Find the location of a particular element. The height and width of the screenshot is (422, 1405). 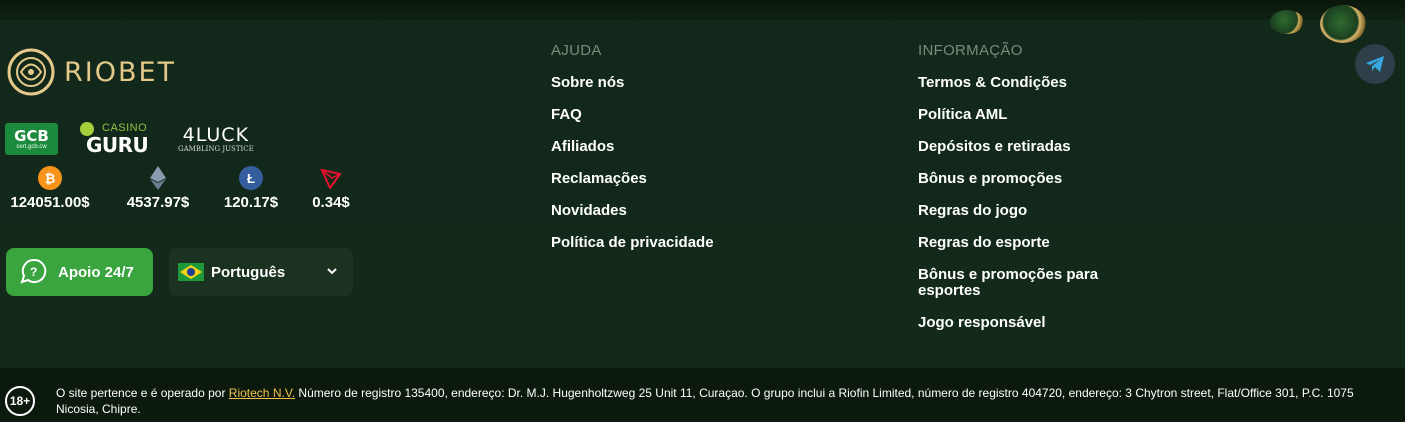

crypto-value: 124051.00$ is located at coordinates (50, 202).